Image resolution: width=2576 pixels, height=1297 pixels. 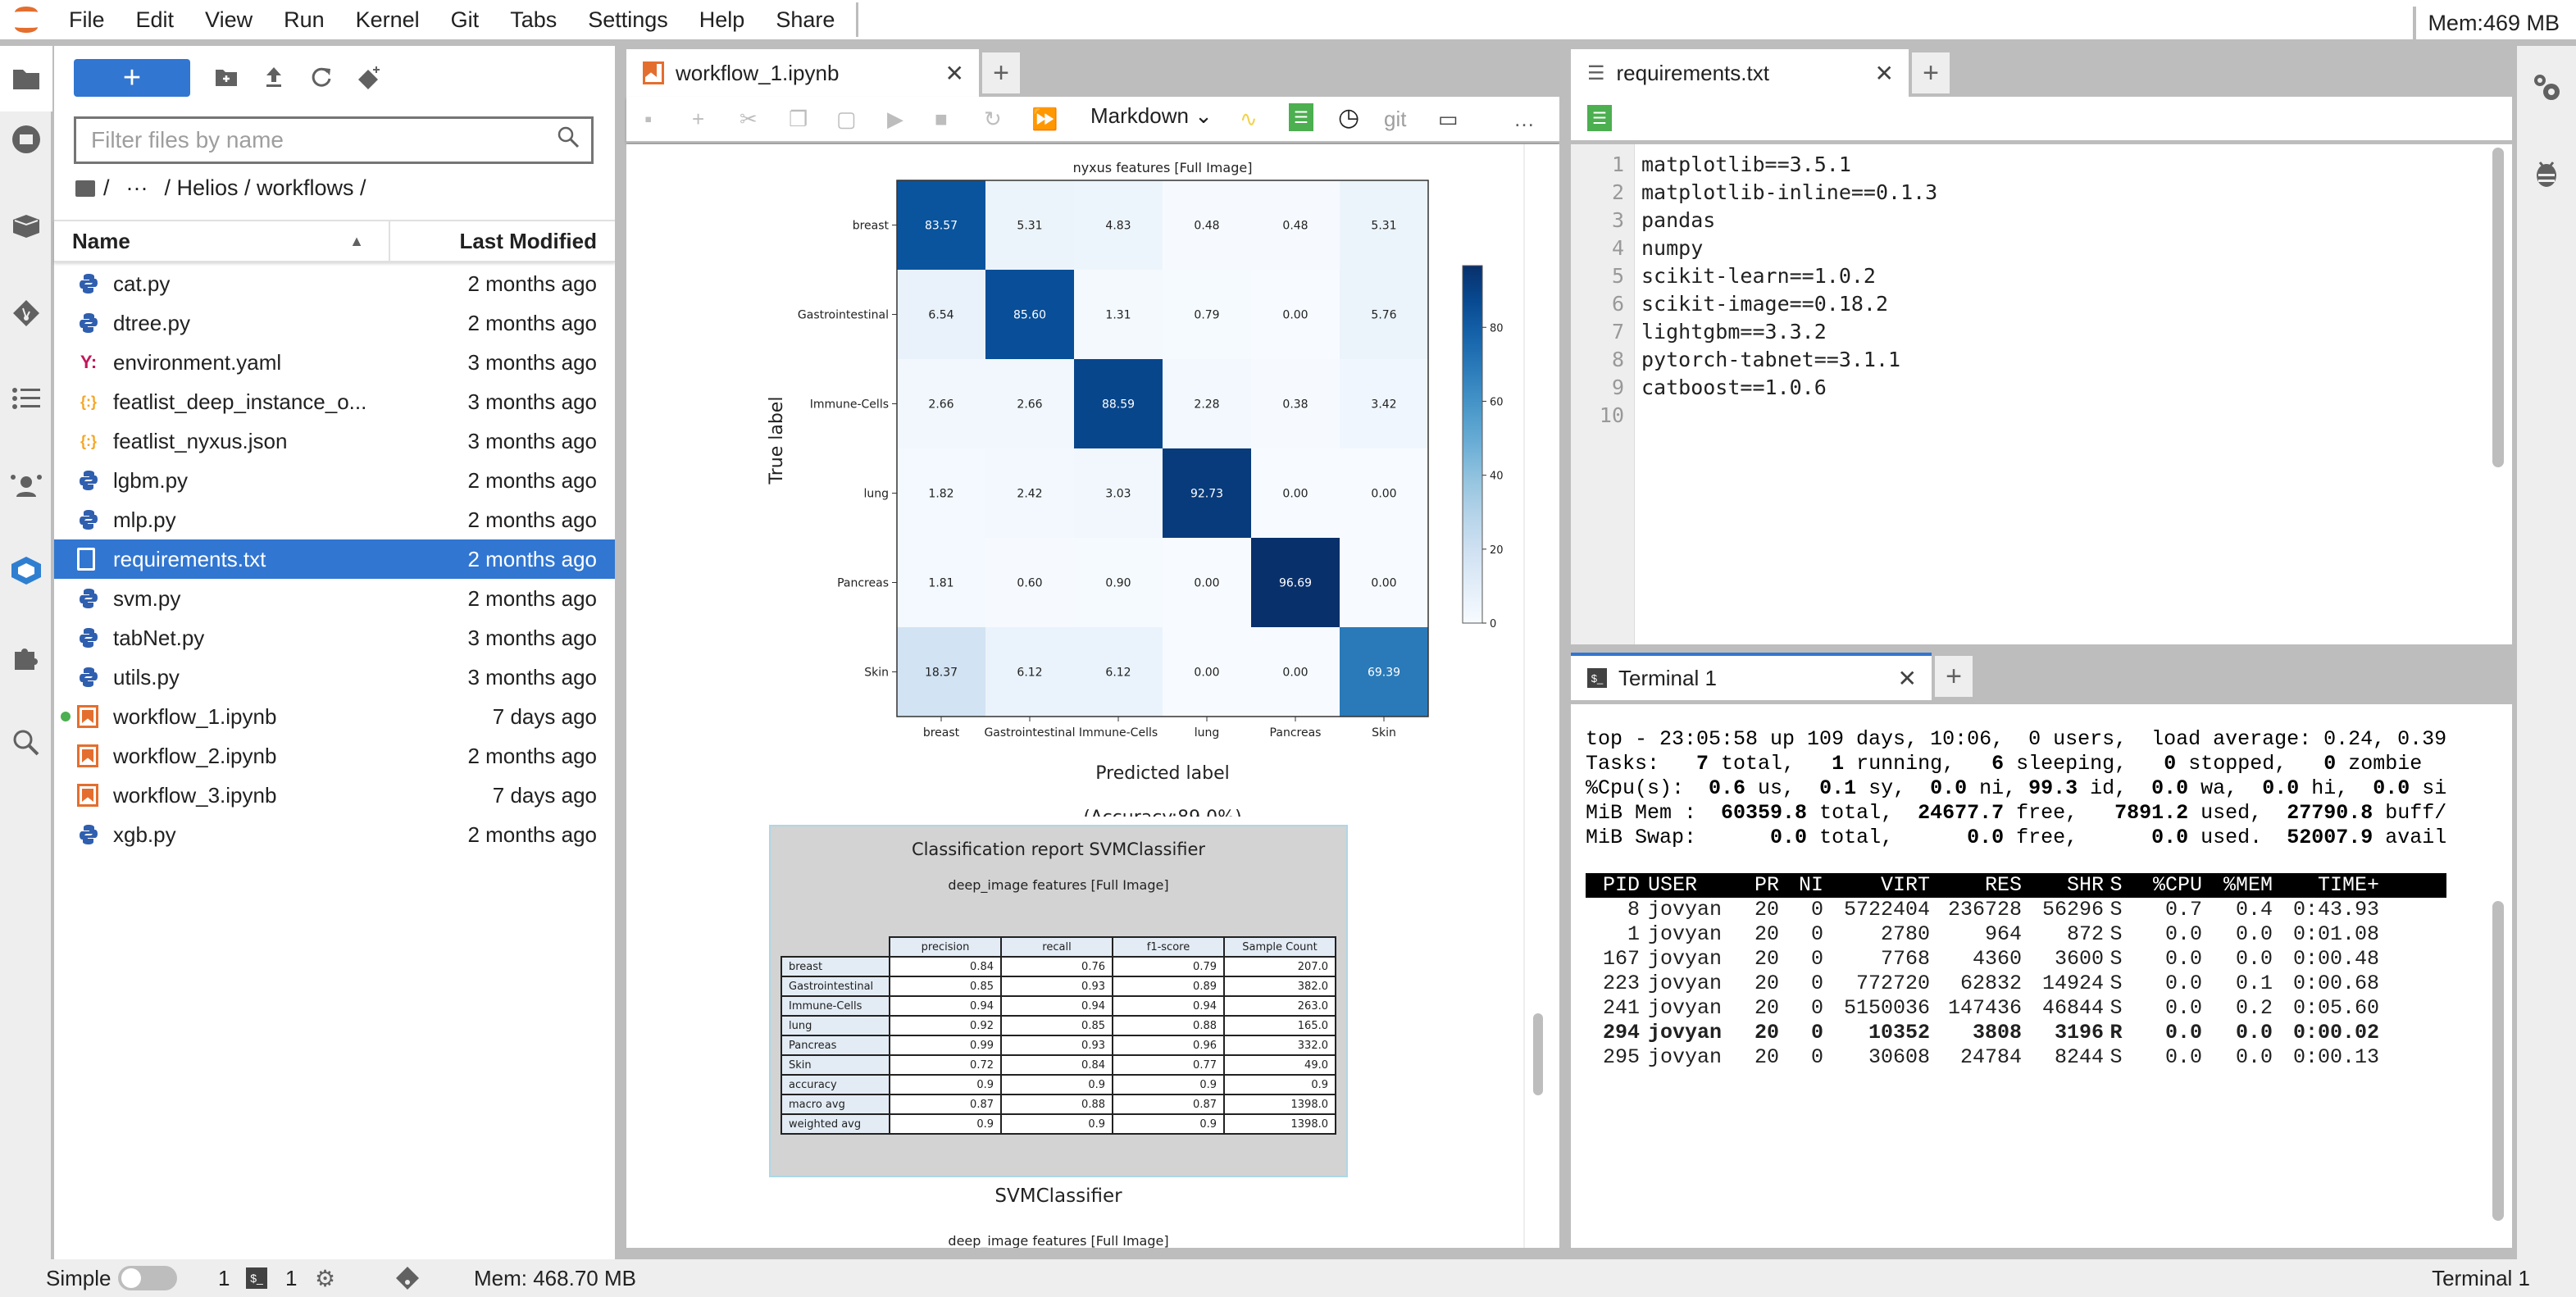 I want to click on name-column-header: Name ▲, so click(x=222, y=241).